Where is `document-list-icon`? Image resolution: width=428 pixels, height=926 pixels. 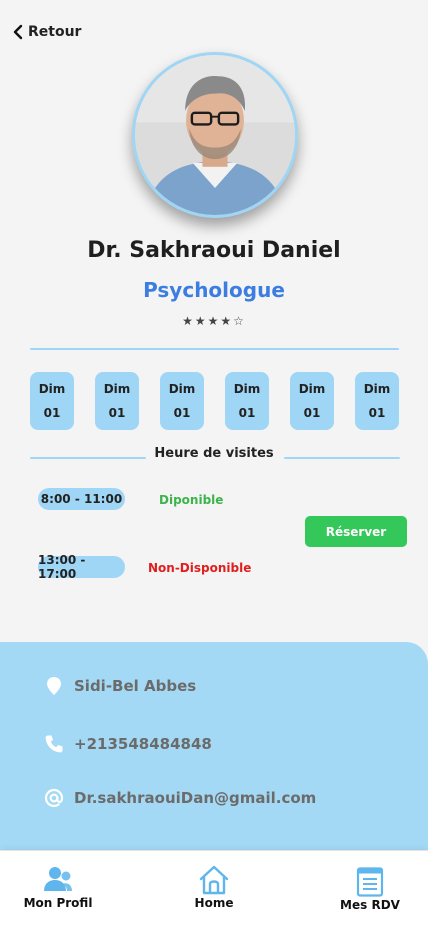
document-list-icon is located at coordinates (370, 882).